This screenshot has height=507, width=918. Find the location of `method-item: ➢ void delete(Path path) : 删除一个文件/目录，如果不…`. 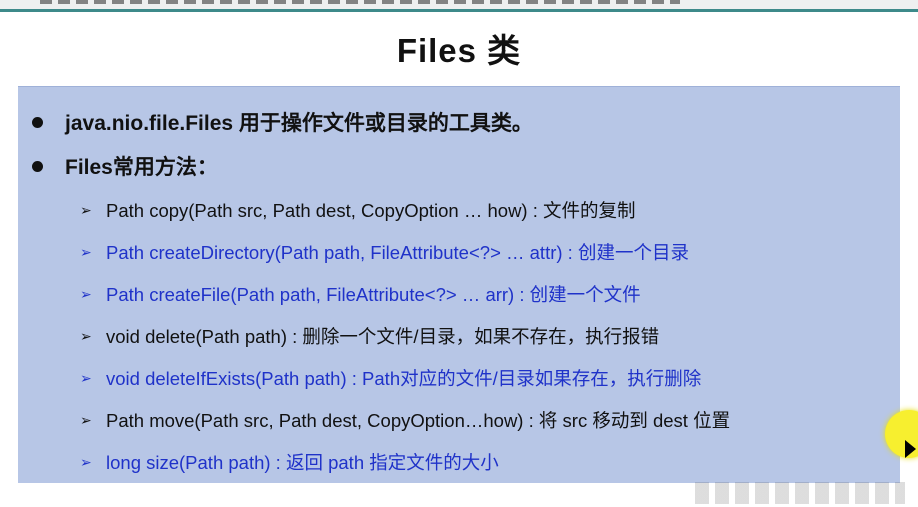

method-item: ➢ void delete(Path path) : 删除一个文件/目录，如果不… is located at coordinates (369, 336).